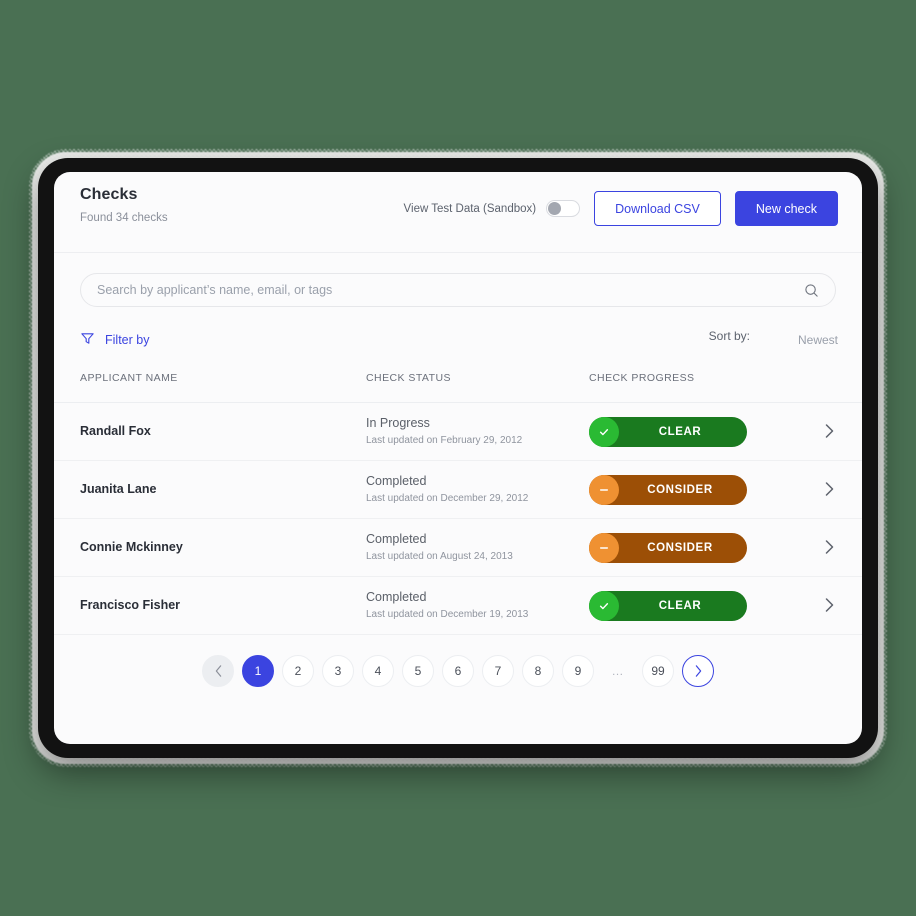  Describe the element at coordinates (398, 423) in the screenshot. I see `status-text: In Progress` at that location.